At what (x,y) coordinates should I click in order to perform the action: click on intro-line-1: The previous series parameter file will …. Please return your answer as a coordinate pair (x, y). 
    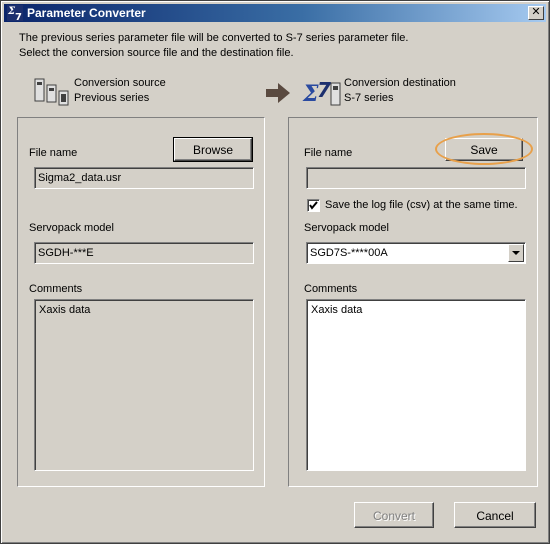
    Looking at the image, I should click on (214, 38).